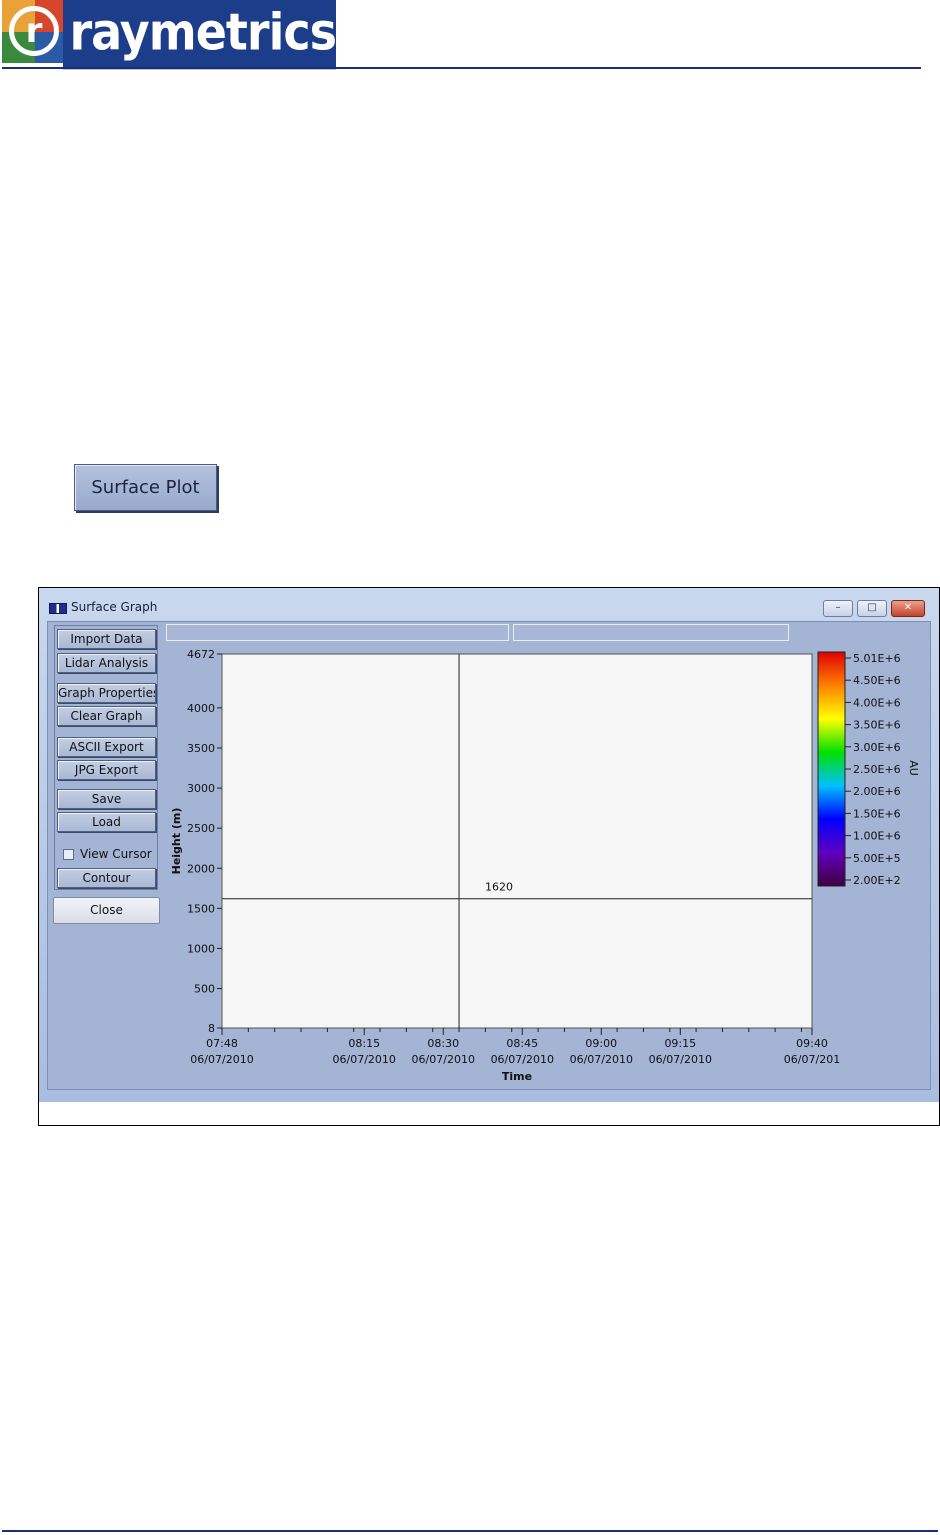 The image size is (940, 1535). What do you see at coordinates (877, 836) in the screenshot?
I see `colorbar-tick-label: 1.00E+6` at bounding box center [877, 836].